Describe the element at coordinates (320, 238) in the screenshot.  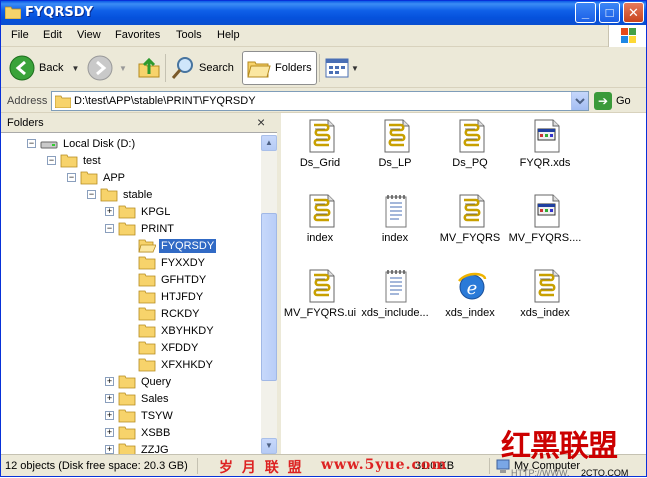
I see `file-label: index` at that location.